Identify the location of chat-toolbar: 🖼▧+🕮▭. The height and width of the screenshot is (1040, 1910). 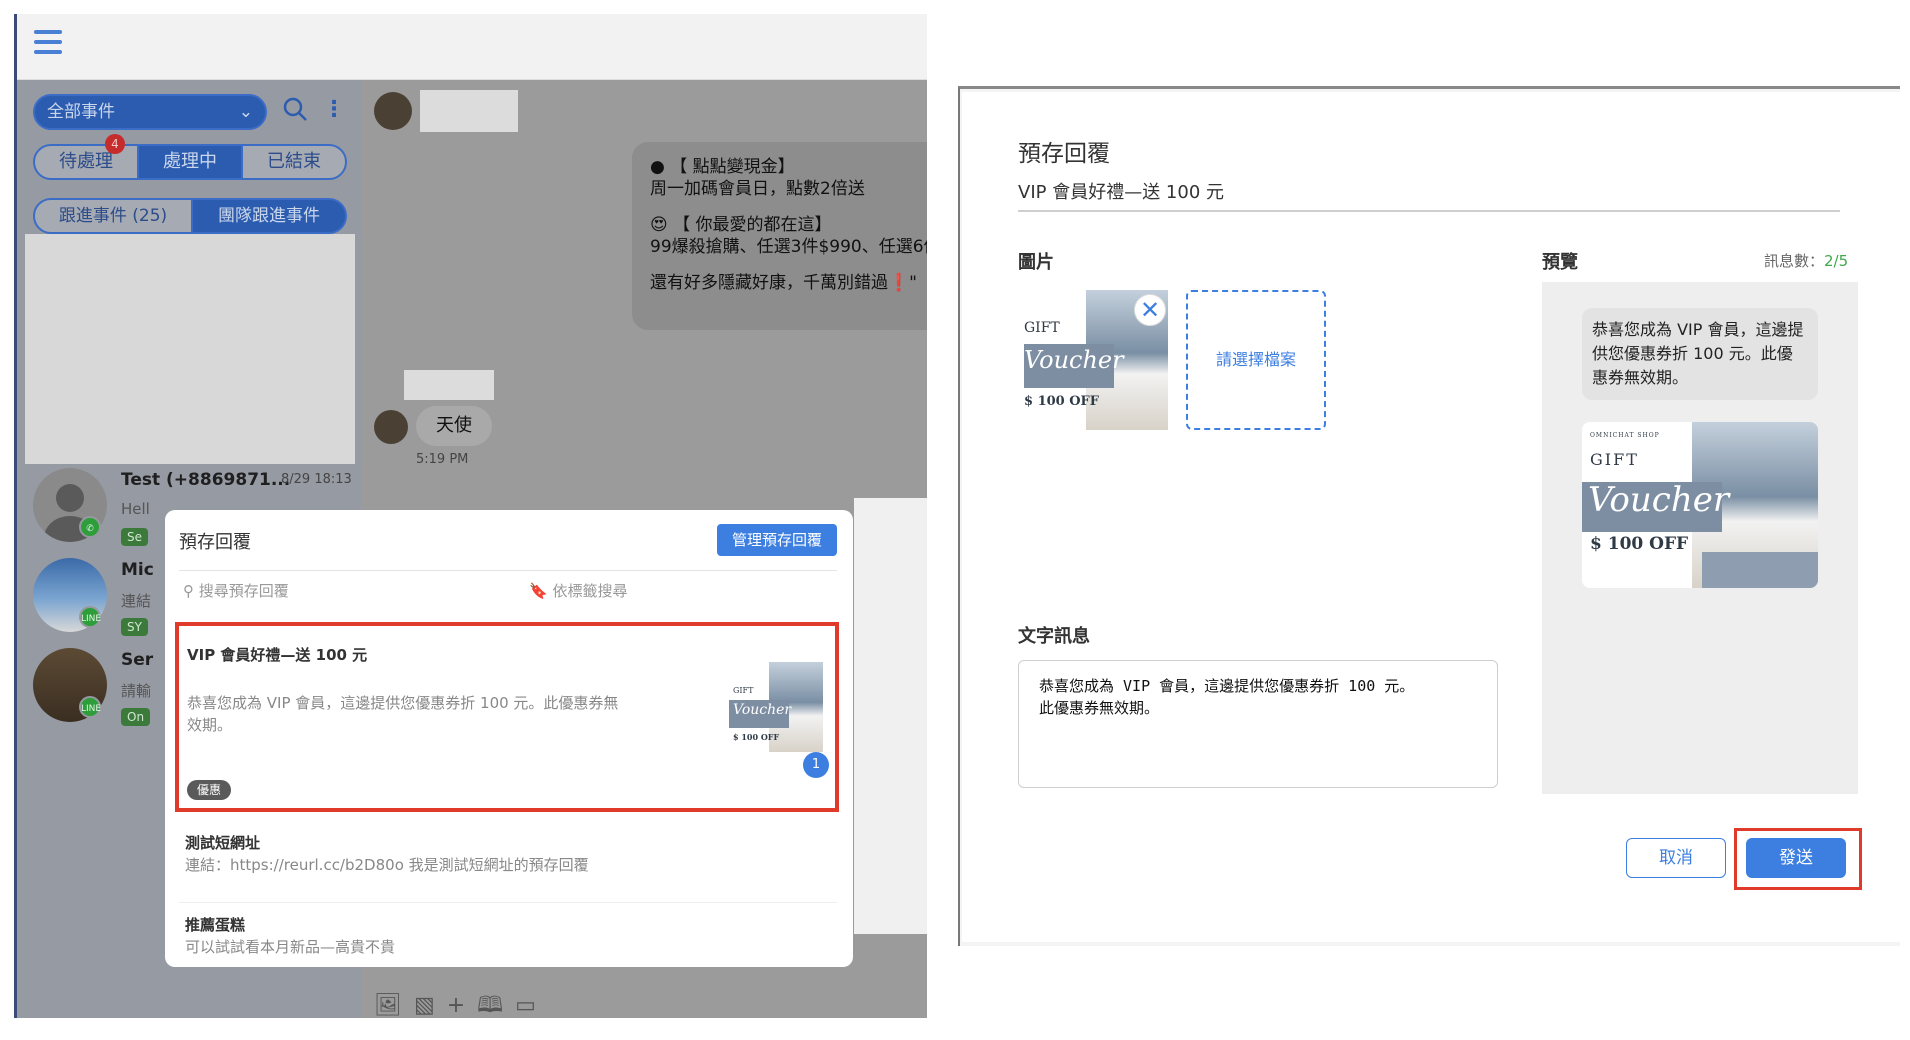
(461, 1003).